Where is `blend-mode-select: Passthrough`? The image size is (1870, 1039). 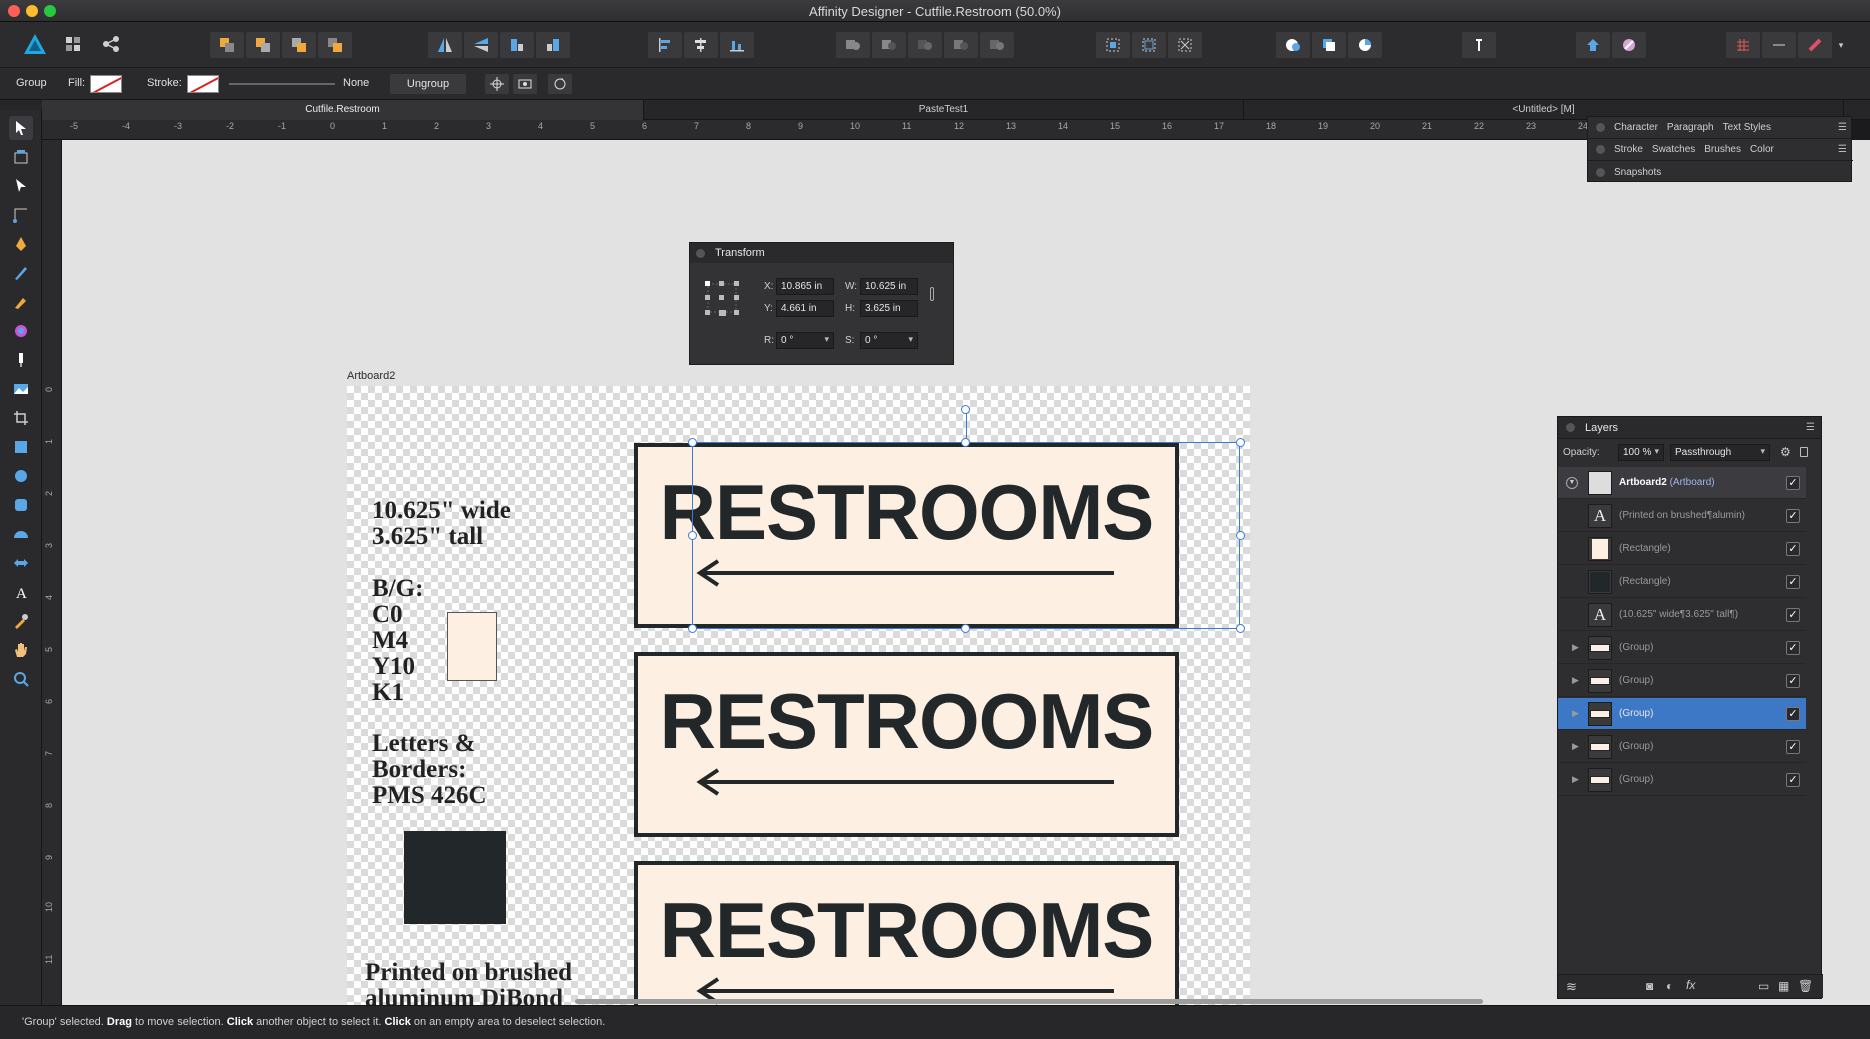 blend-mode-select: Passthrough is located at coordinates (1720, 452).